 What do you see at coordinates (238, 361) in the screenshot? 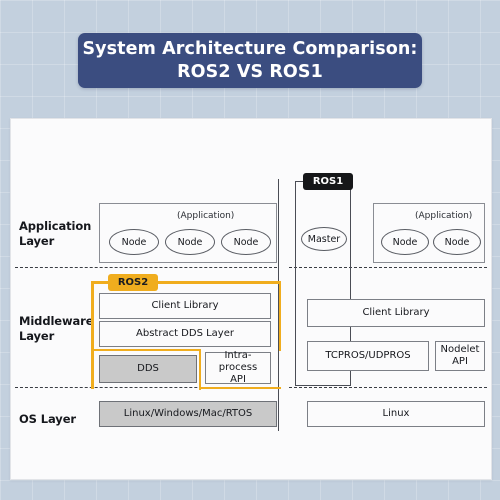
I see `ros2-intra-process-api-label-line-1: Intra-process` at bounding box center [238, 361].